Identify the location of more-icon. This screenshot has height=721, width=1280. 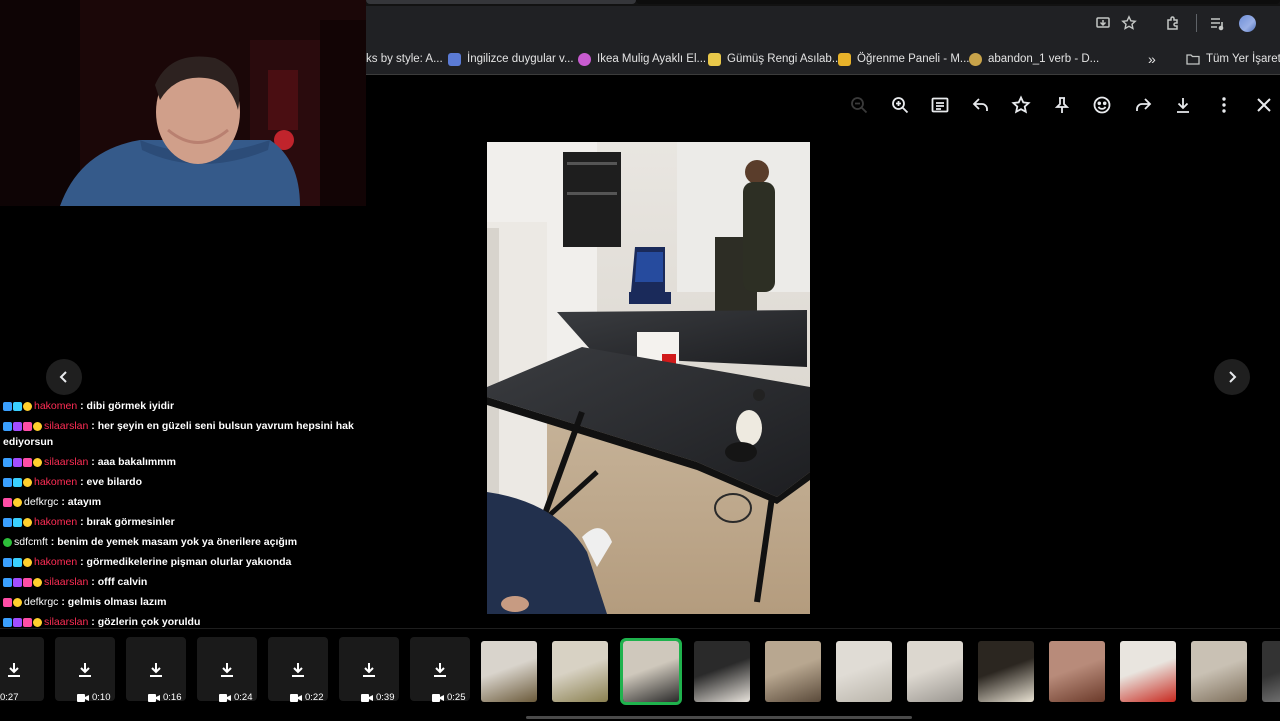
(1224, 105).